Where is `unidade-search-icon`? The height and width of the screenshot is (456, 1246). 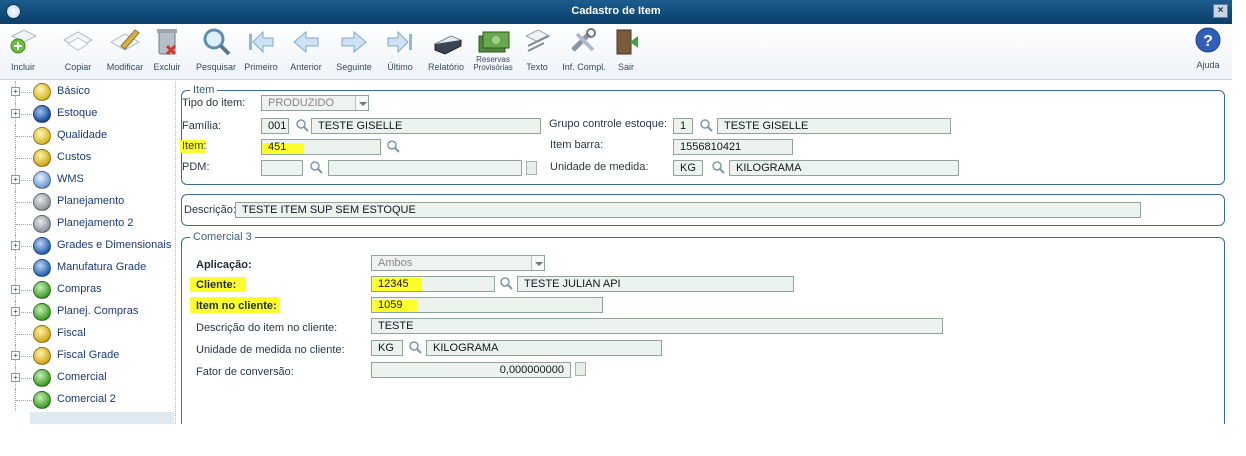
unidade-search-icon is located at coordinates (718, 167).